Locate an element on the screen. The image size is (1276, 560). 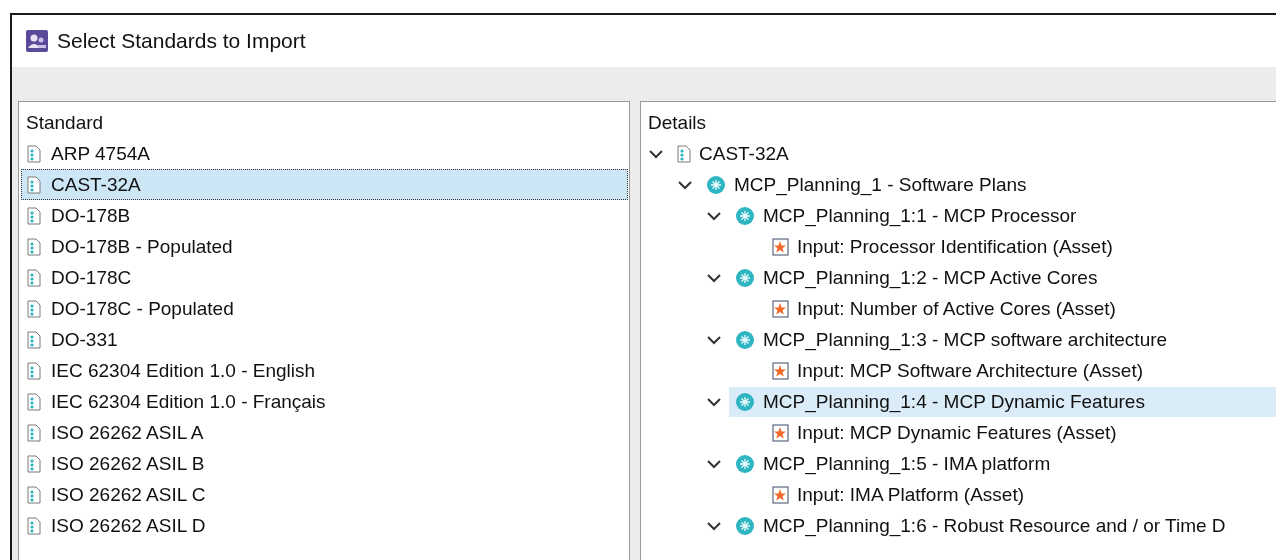
tree-item: MCP_Planning_1:5 - IMA platform is located at coordinates (1002, 463).